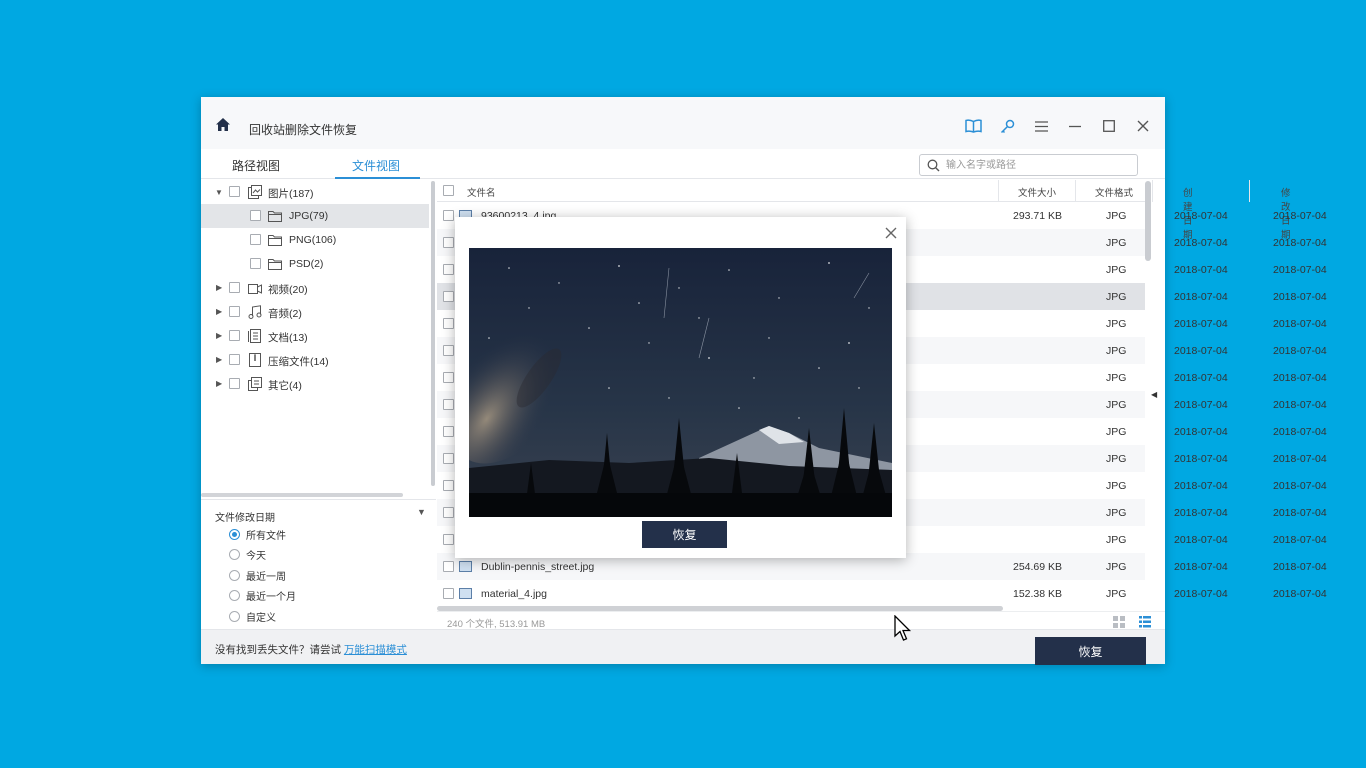 This screenshot has height=768, width=1366. What do you see at coordinates (933, 165) in the screenshot?
I see `search-icon` at bounding box center [933, 165].